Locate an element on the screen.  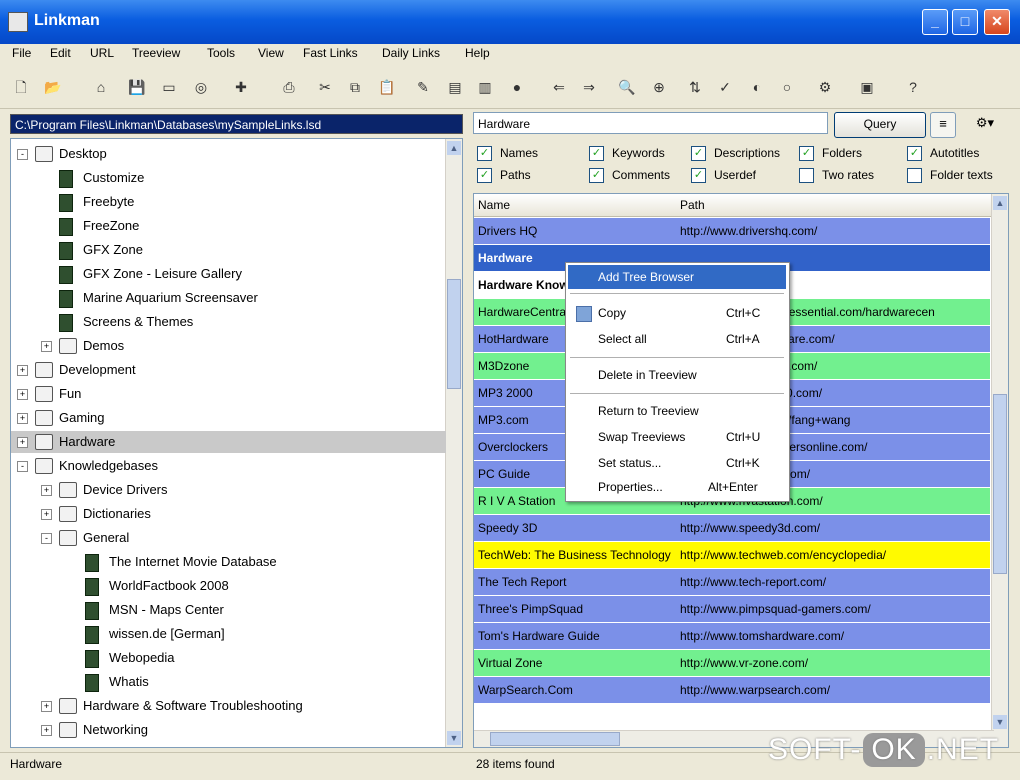
save-icon: 💾 is located at coordinates (137, 87).